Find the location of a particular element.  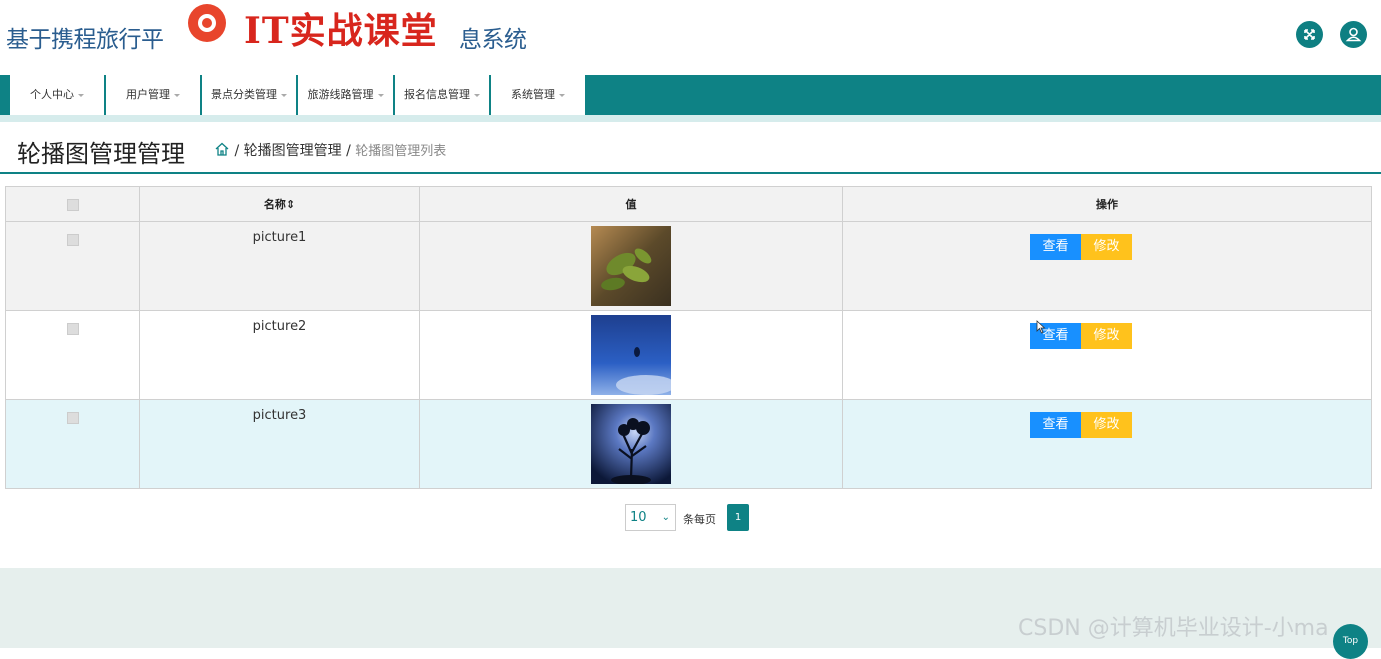

column-header-actions: 操作 is located at coordinates (1107, 204).